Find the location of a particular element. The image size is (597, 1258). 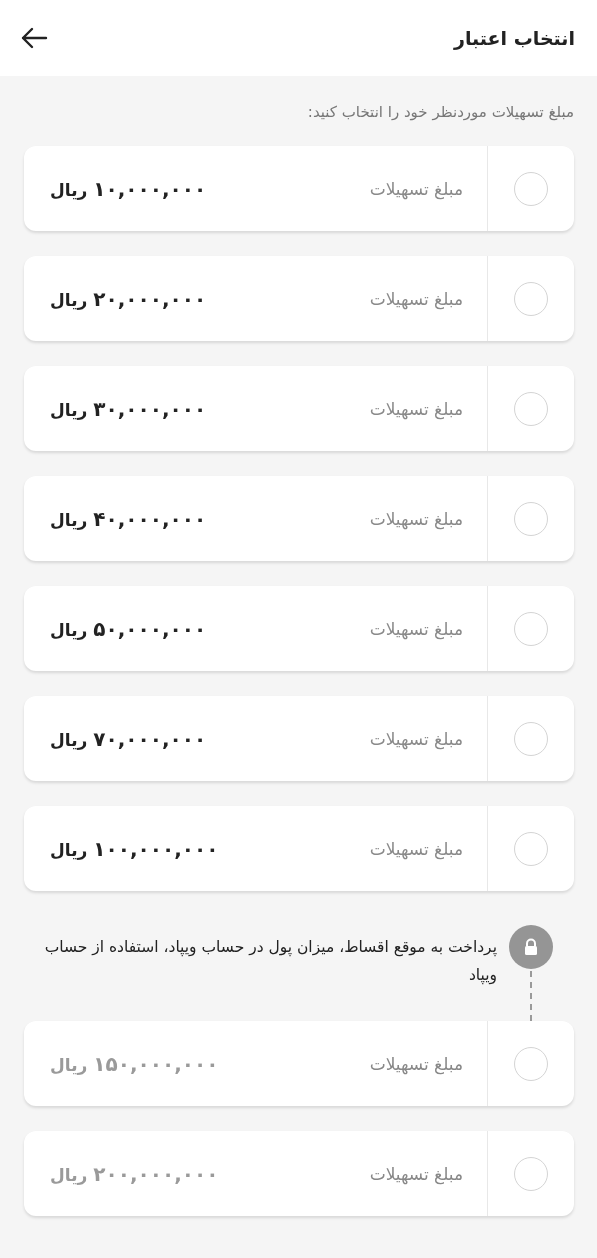

unlock-requirements-text: پرداخت به موقع اقساط، میزان پول در حساب ویپاد، استفاده از حساب ویپاد is located at coordinates (270, 962).